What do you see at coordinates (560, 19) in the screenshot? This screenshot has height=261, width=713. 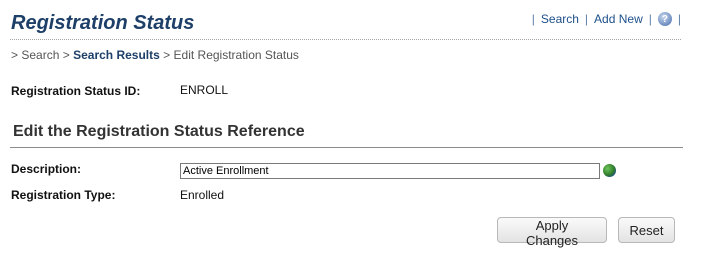 I see `search-link: Search` at bounding box center [560, 19].